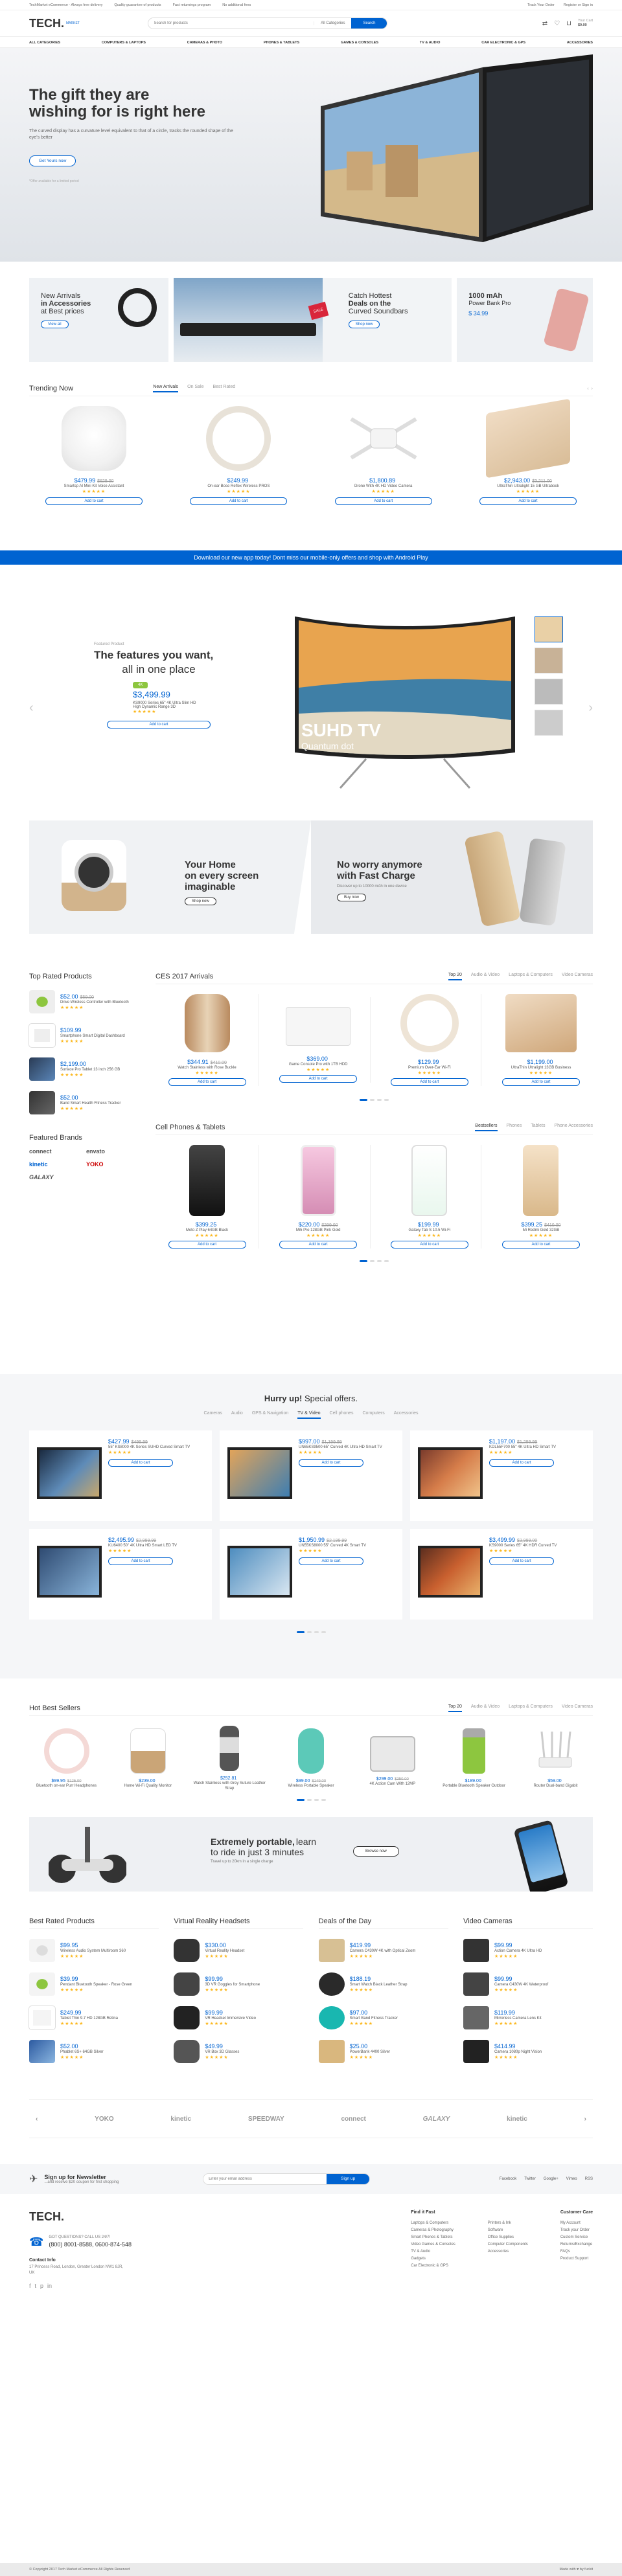 Image resolution: width=622 pixels, height=2576 pixels. What do you see at coordinates (238, 1950) in the screenshot?
I see `list-item: $330.00 Virtual Reality Headset ★★★★★` at bounding box center [238, 1950].